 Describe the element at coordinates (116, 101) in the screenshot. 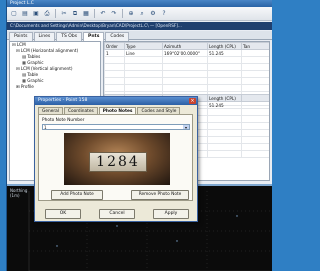

I see `dialog-title: Properties - Point 158 ×` at that location.